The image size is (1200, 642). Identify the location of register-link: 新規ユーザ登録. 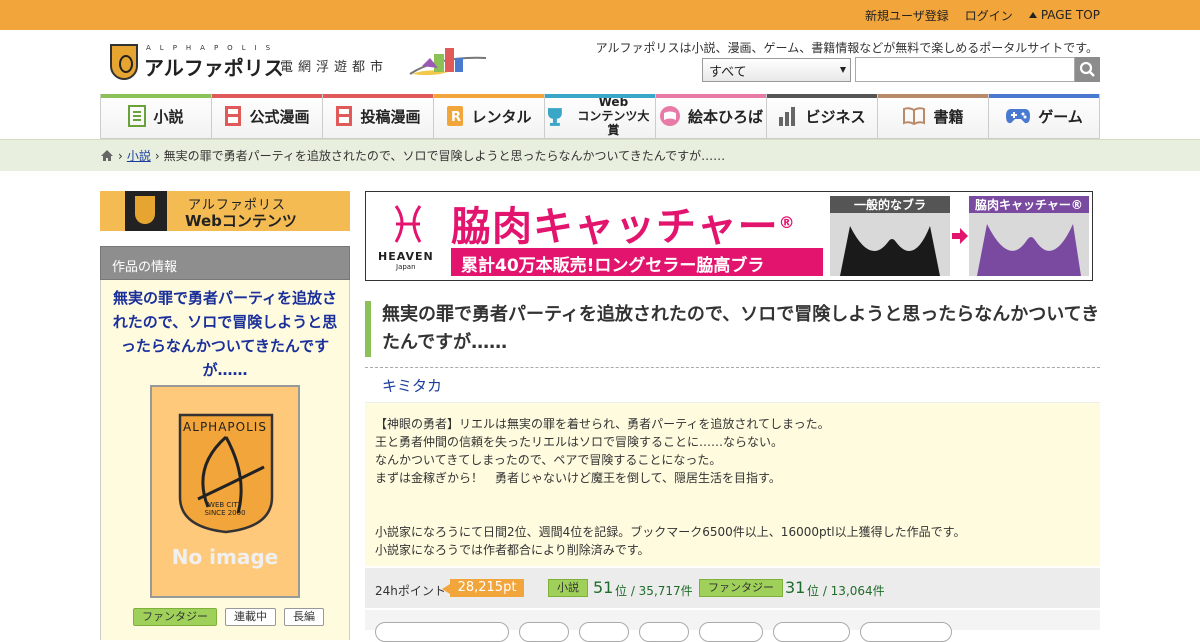
(907, 15).